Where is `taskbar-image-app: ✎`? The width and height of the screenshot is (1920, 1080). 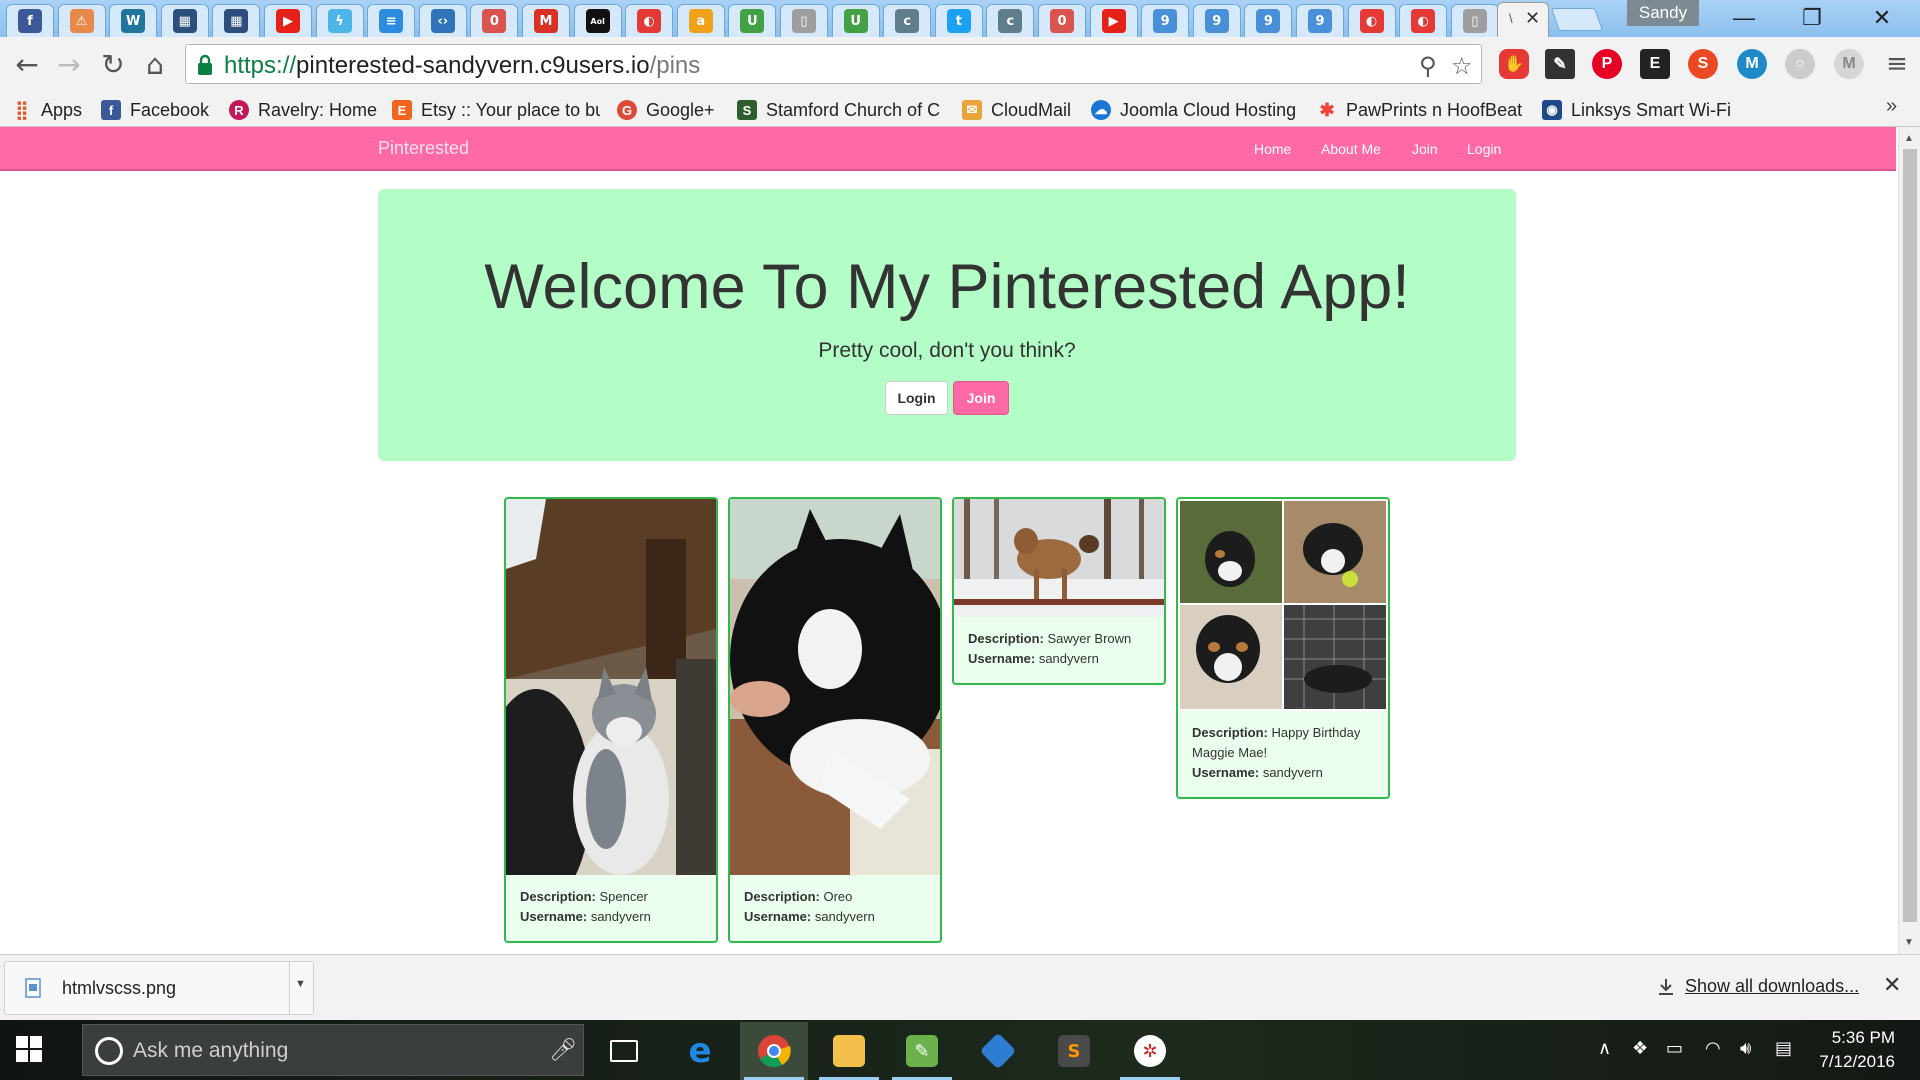
taskbar-image-app: ✎ is located at coordinates (922, 1051).